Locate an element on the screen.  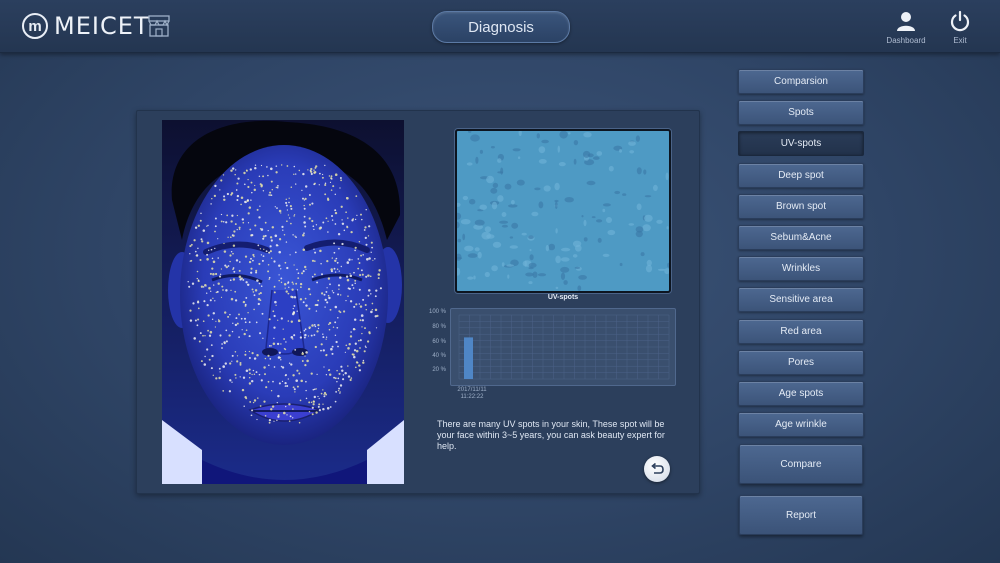
chart-x-time: 11:22:22 is located at coordinates (472, 397).